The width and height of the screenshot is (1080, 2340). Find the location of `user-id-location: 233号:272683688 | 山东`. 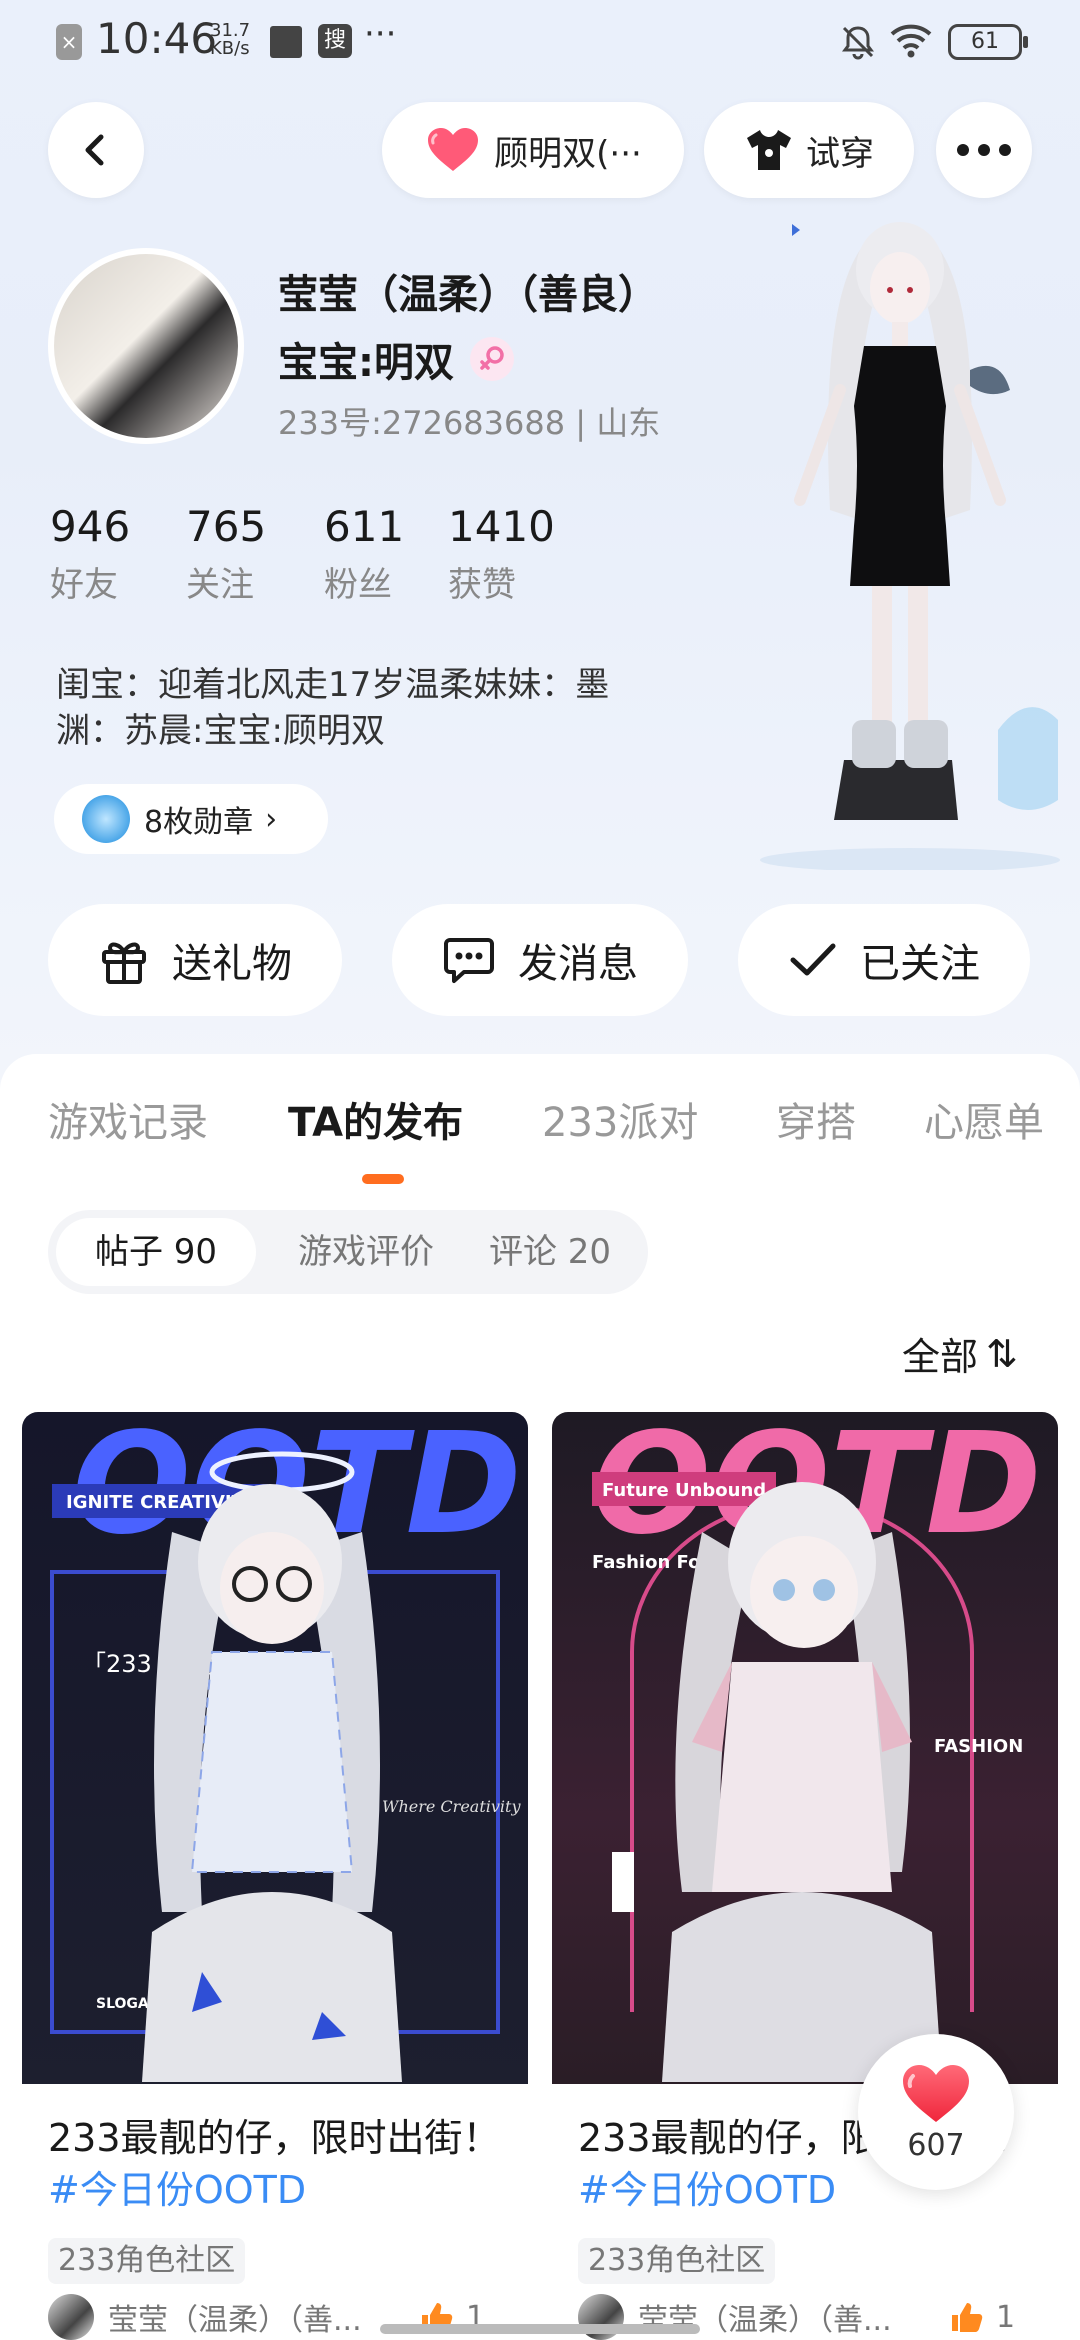

user-id-location: 233号:272683688 | 山东 is located at coordinates (469, 423).